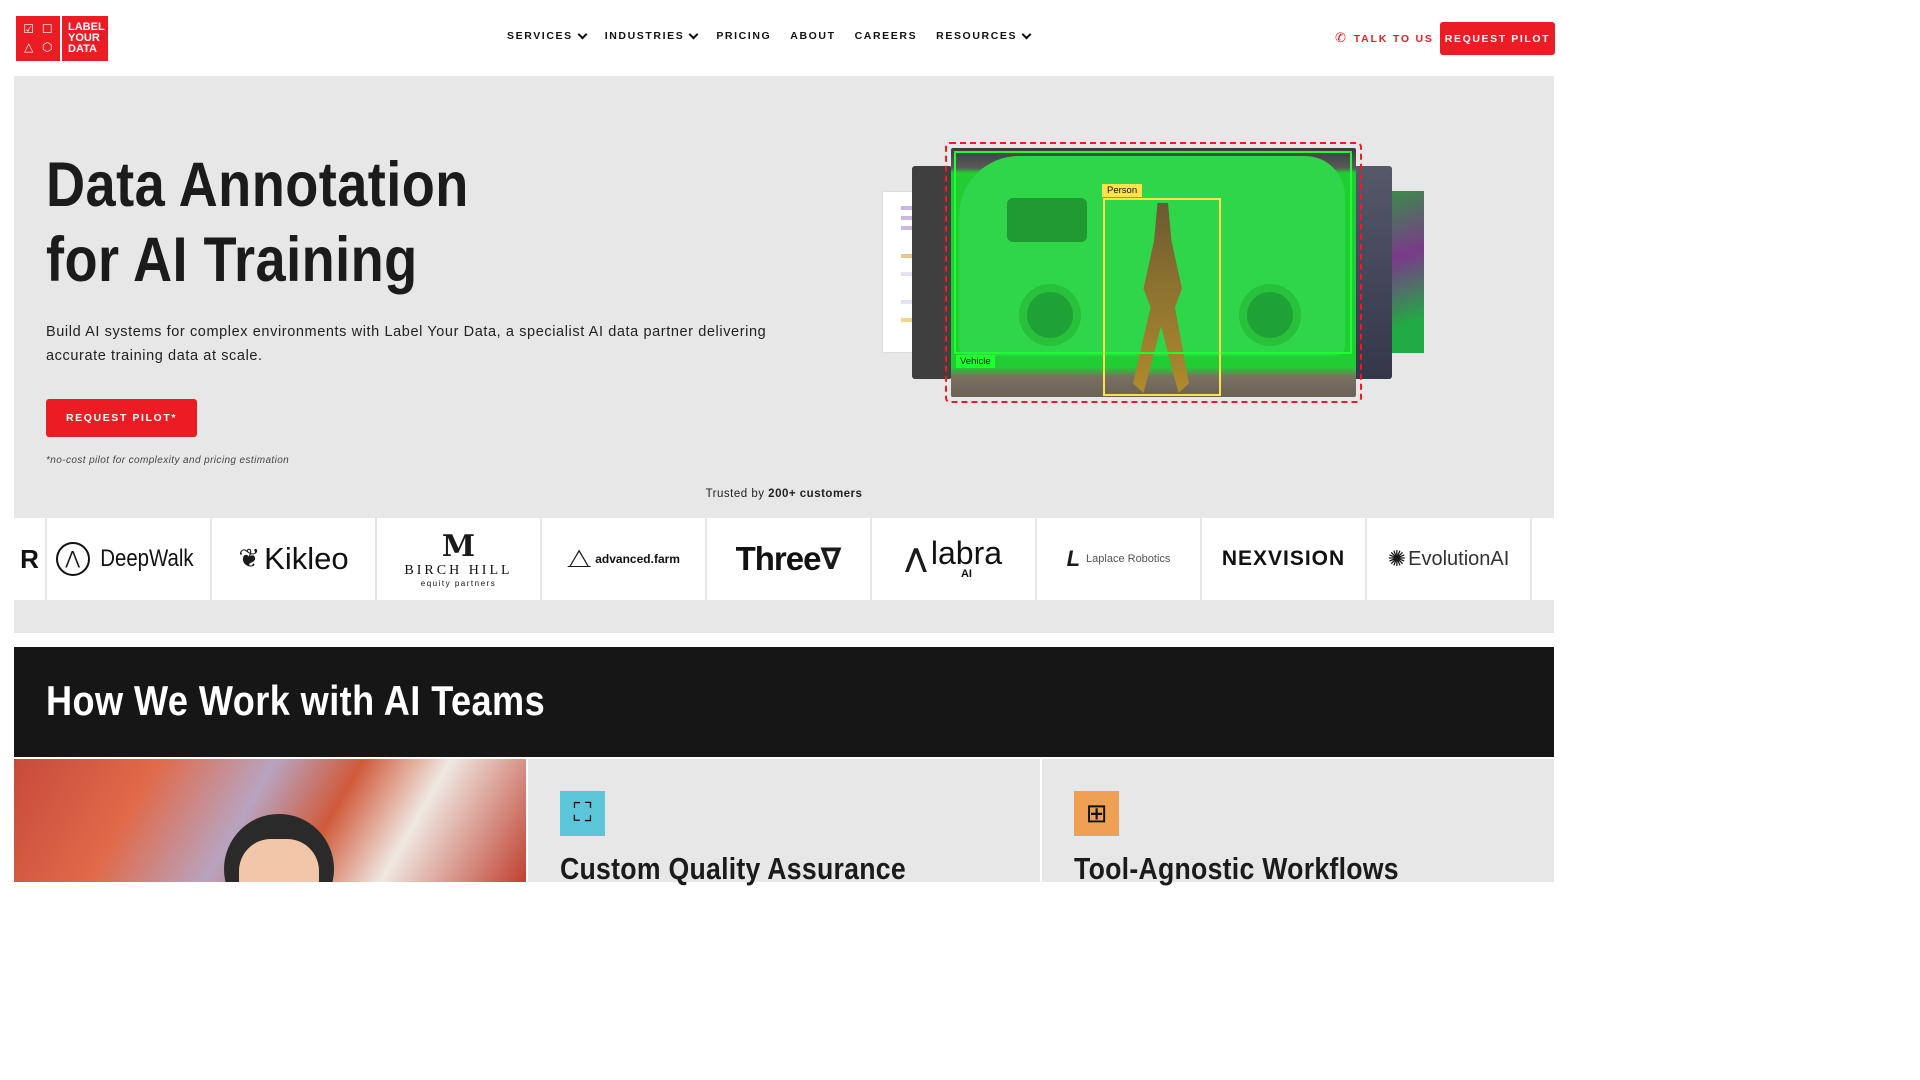 The height and width of the screenshot is (1080, 1920). Describe the element at coordinates (29, 47) in the screenshot. I see `triangle-icon: △` at that location.